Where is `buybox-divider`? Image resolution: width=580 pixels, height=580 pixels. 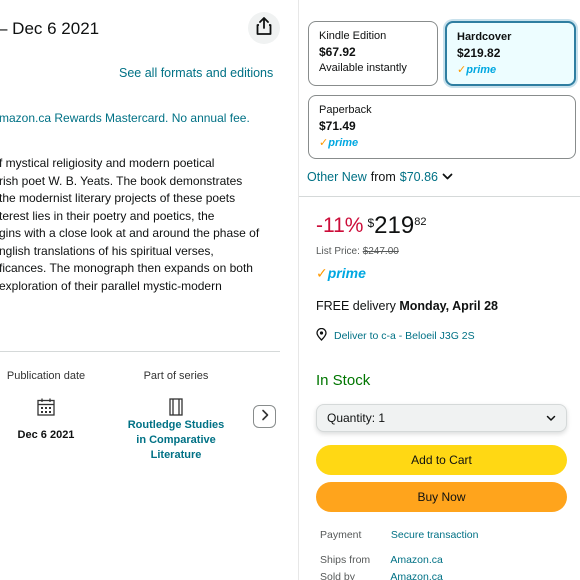
buybox-divider is located at coordinates (439, 196).